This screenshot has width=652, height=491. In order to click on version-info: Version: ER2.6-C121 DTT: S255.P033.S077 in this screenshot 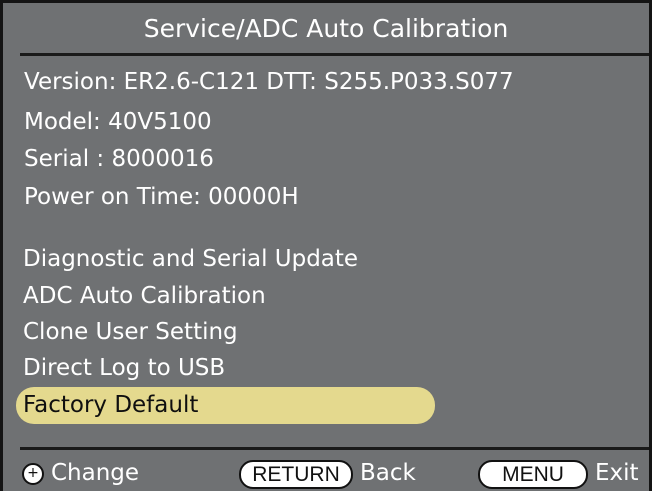, I will do `click(269, 82)`.